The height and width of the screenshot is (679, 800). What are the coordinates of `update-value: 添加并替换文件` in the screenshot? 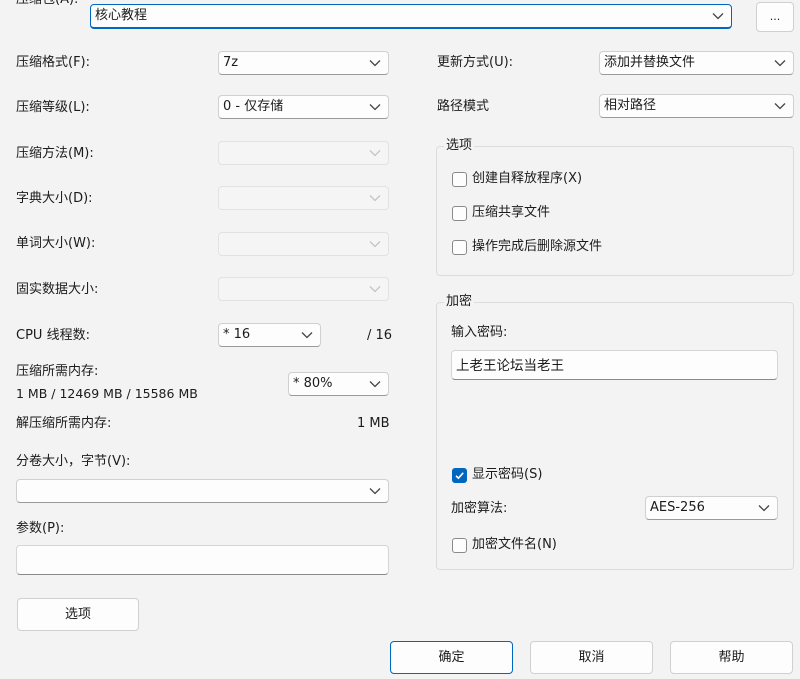 It's located at (650, 62).